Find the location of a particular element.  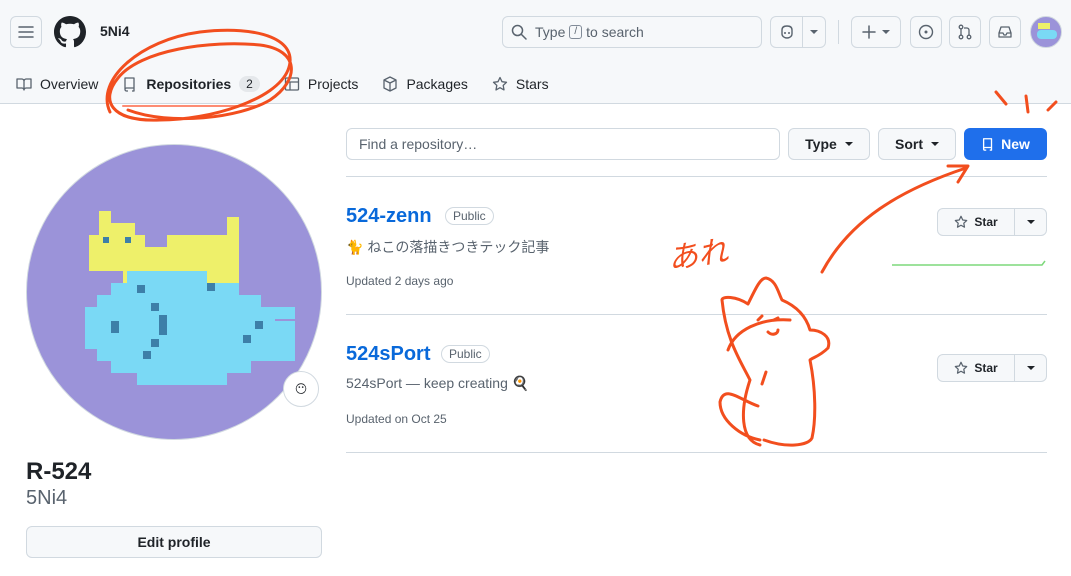

new-repository-button: New is located at coordinates (1005, 144).